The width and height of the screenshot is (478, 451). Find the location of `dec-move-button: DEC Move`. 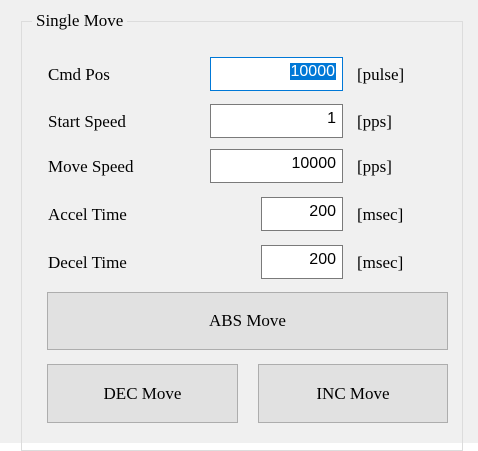

dec-move-button: DEC Move is located at coordinates (142, 393).